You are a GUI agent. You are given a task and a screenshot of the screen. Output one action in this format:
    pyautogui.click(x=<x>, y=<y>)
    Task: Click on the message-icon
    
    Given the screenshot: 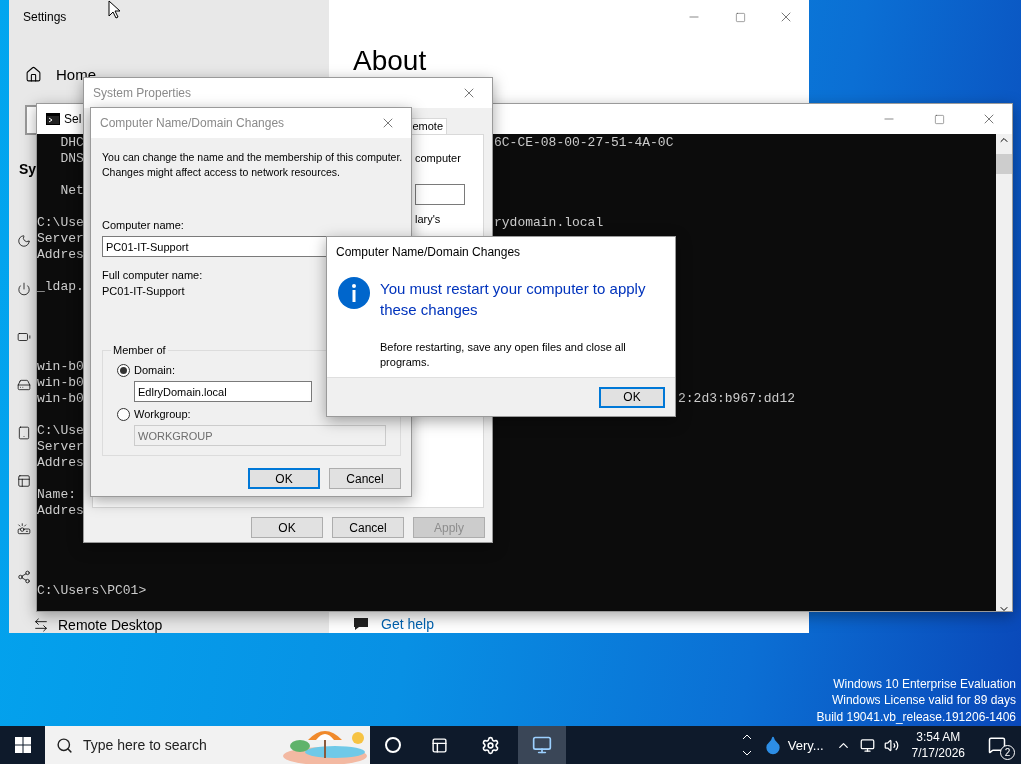 What is the action you would take?
    pyautogui.click(x=997, y=745)
    